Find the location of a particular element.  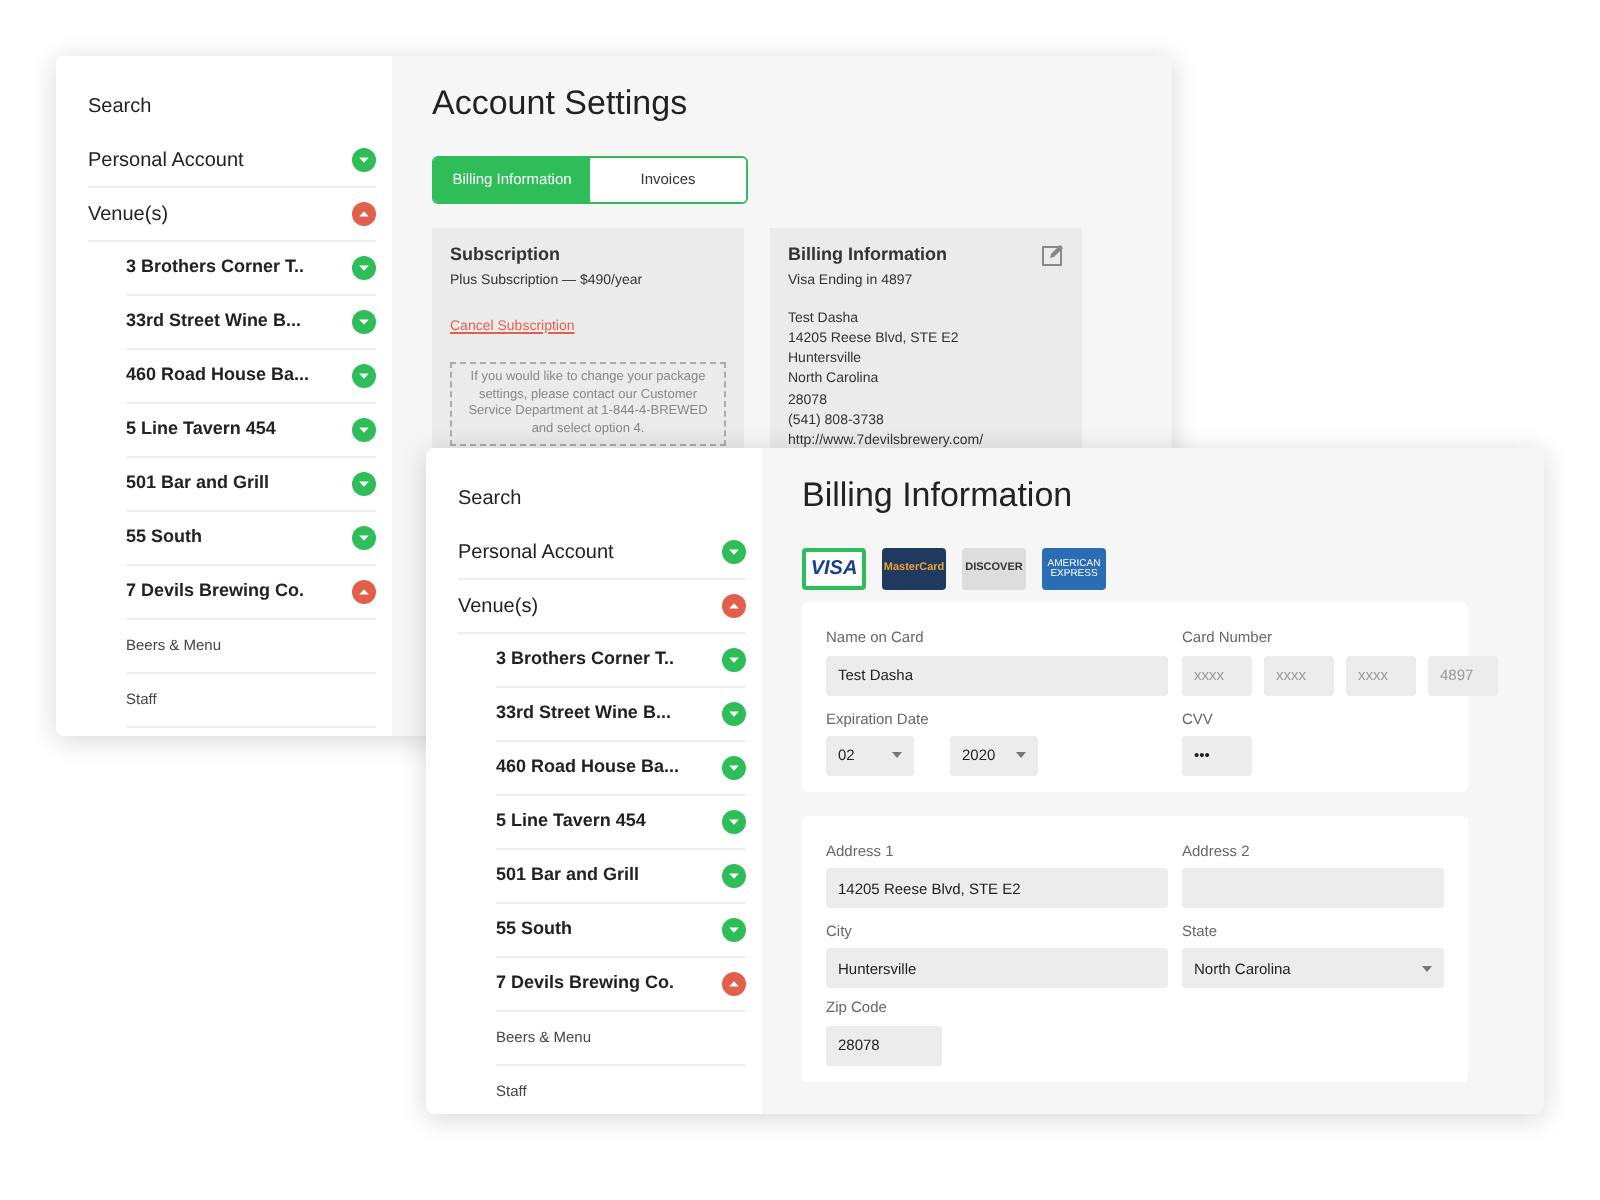

card-title: Subscription is located at coordinates (506, 254).